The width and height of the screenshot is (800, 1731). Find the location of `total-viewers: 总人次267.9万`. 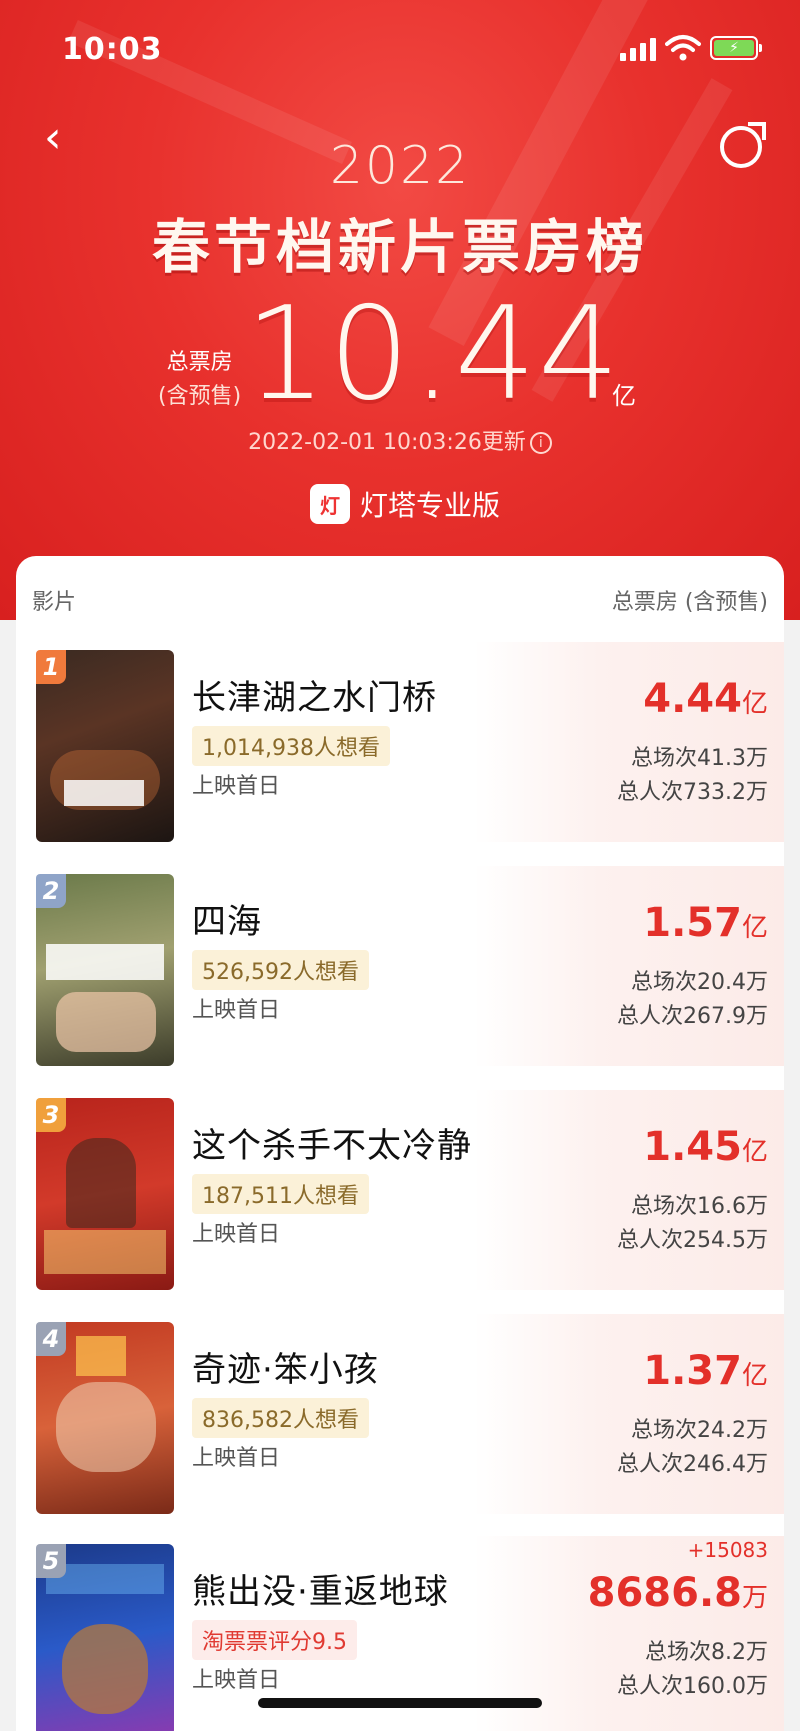

total-viewers: 总人次267.9万 is located at coordinates (692, 1016).